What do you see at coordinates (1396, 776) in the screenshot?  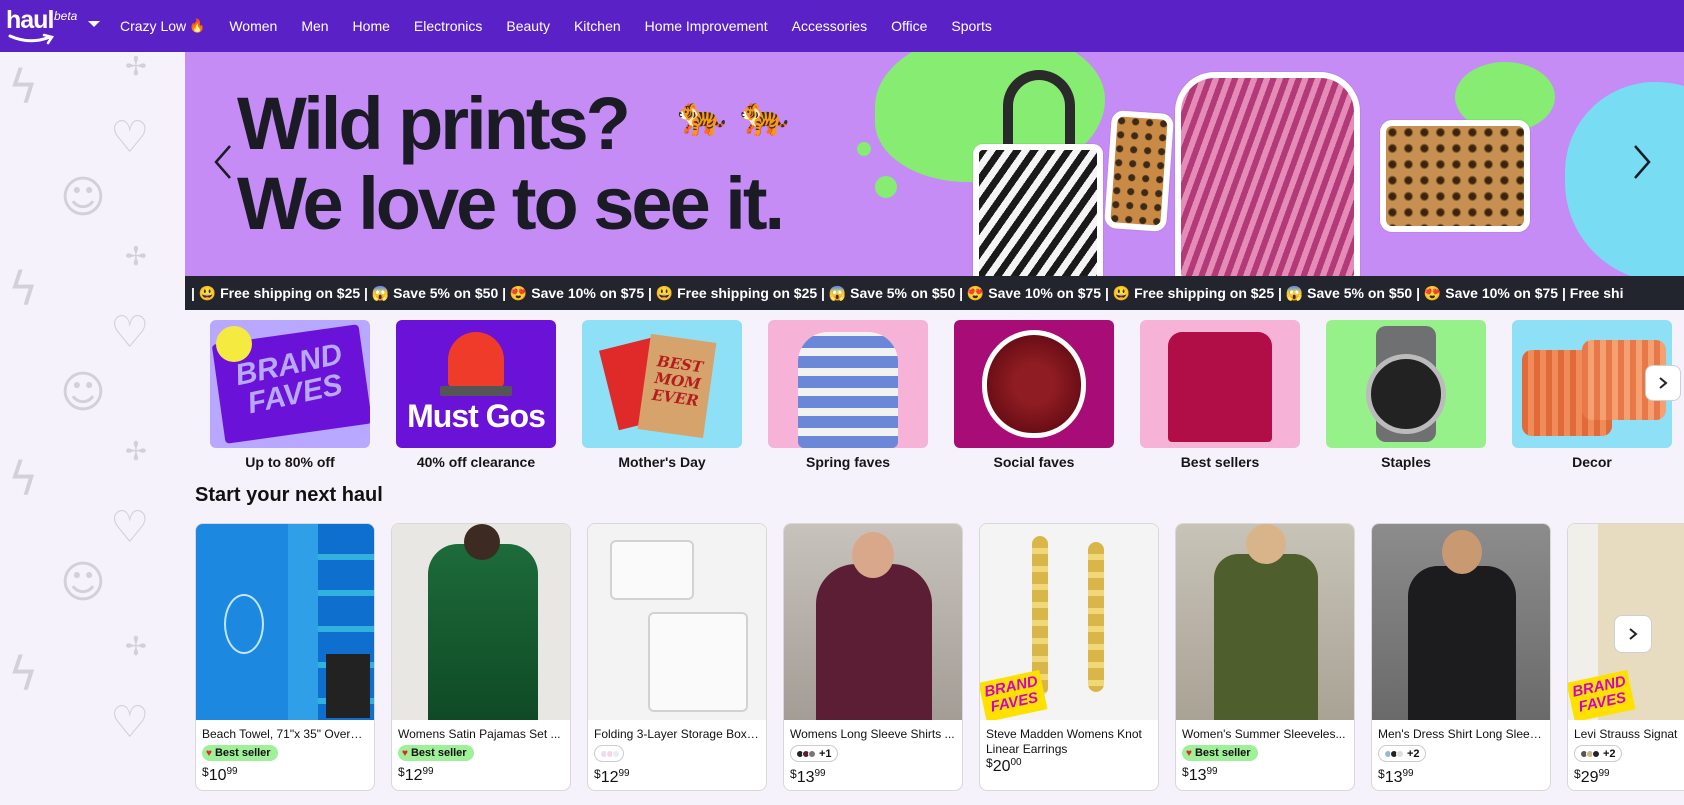 I see `product-price: $1399` at bounding box center [1396, 776].